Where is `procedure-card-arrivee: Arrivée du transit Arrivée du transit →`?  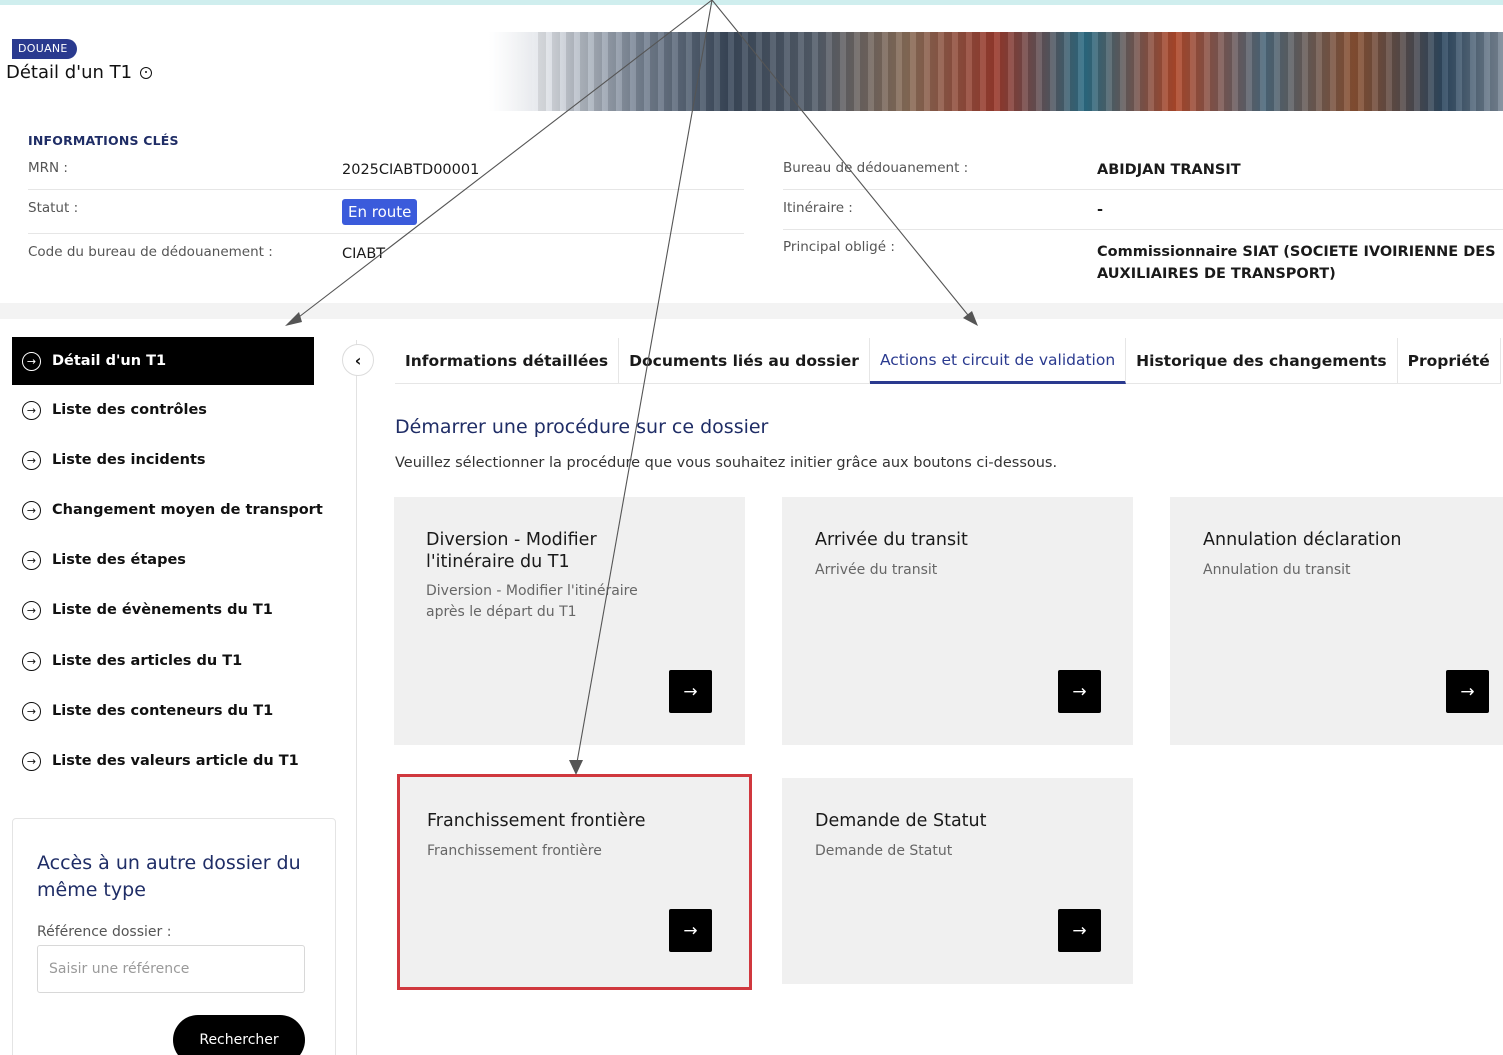 procedure-card-arrivee: Arrivée du transit Arrivée du transit → is located at coordinates (957, 621).